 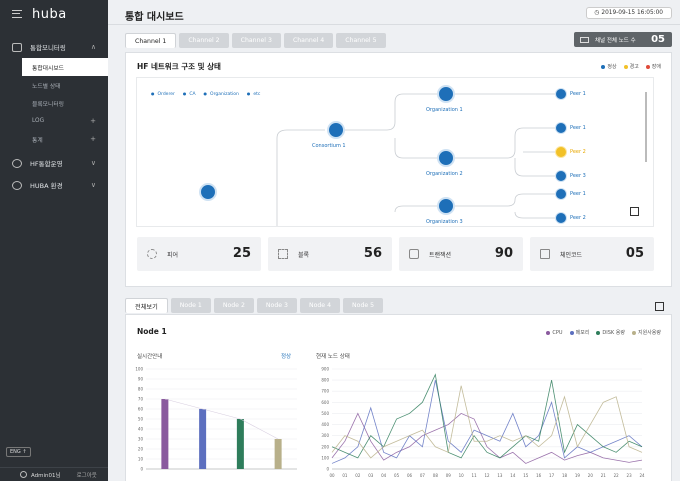 What do you see at coordinates (18, 452) in the screenshot?
I see `language-selector: ENG ↑` at bounding box center [18, 452].